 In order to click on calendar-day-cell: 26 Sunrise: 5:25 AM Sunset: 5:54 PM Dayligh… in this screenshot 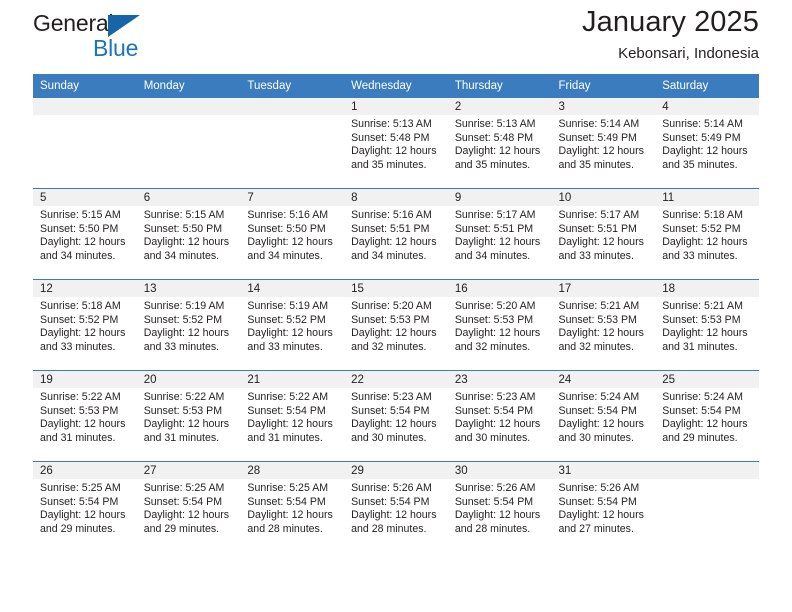, I will do `click(85, 506)`.